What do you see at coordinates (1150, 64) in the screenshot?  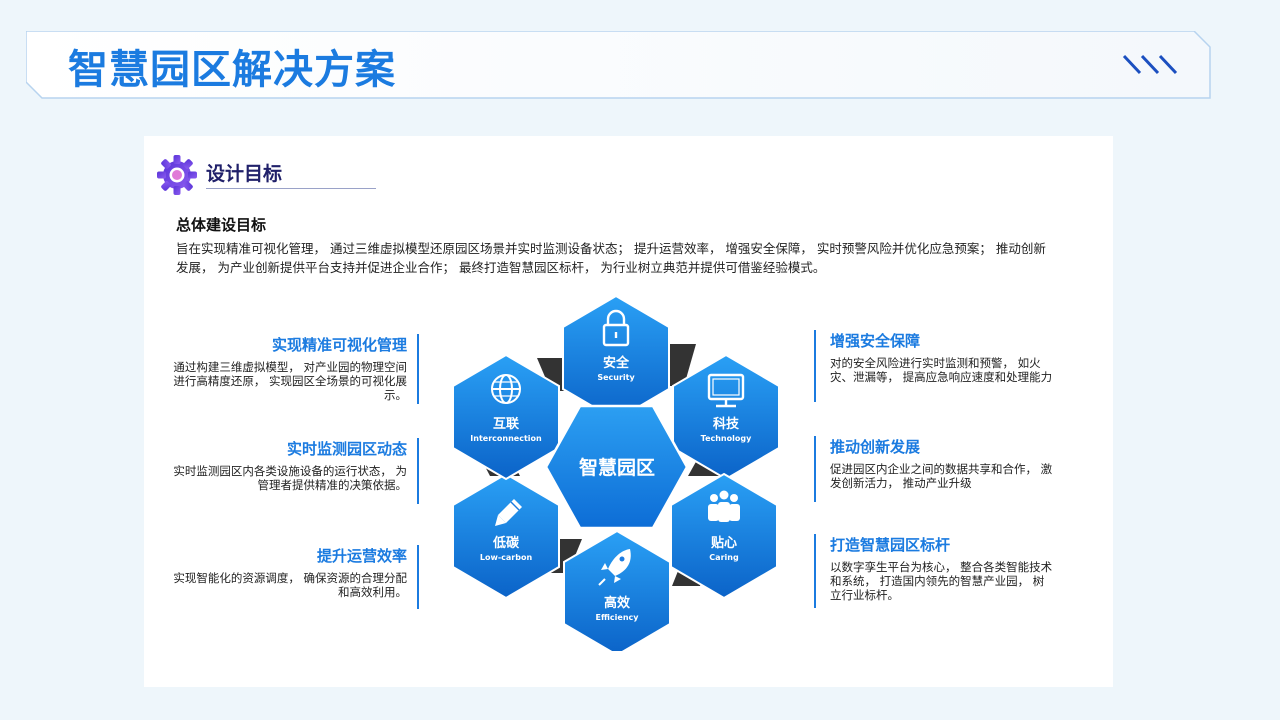 I see `stripes-decoration` at bounding box center [1150, 64].